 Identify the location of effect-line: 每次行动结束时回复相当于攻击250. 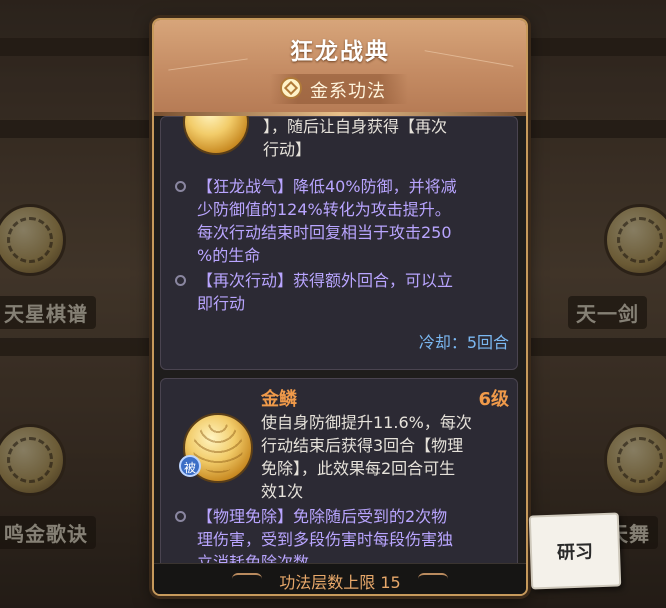
(324, 232).